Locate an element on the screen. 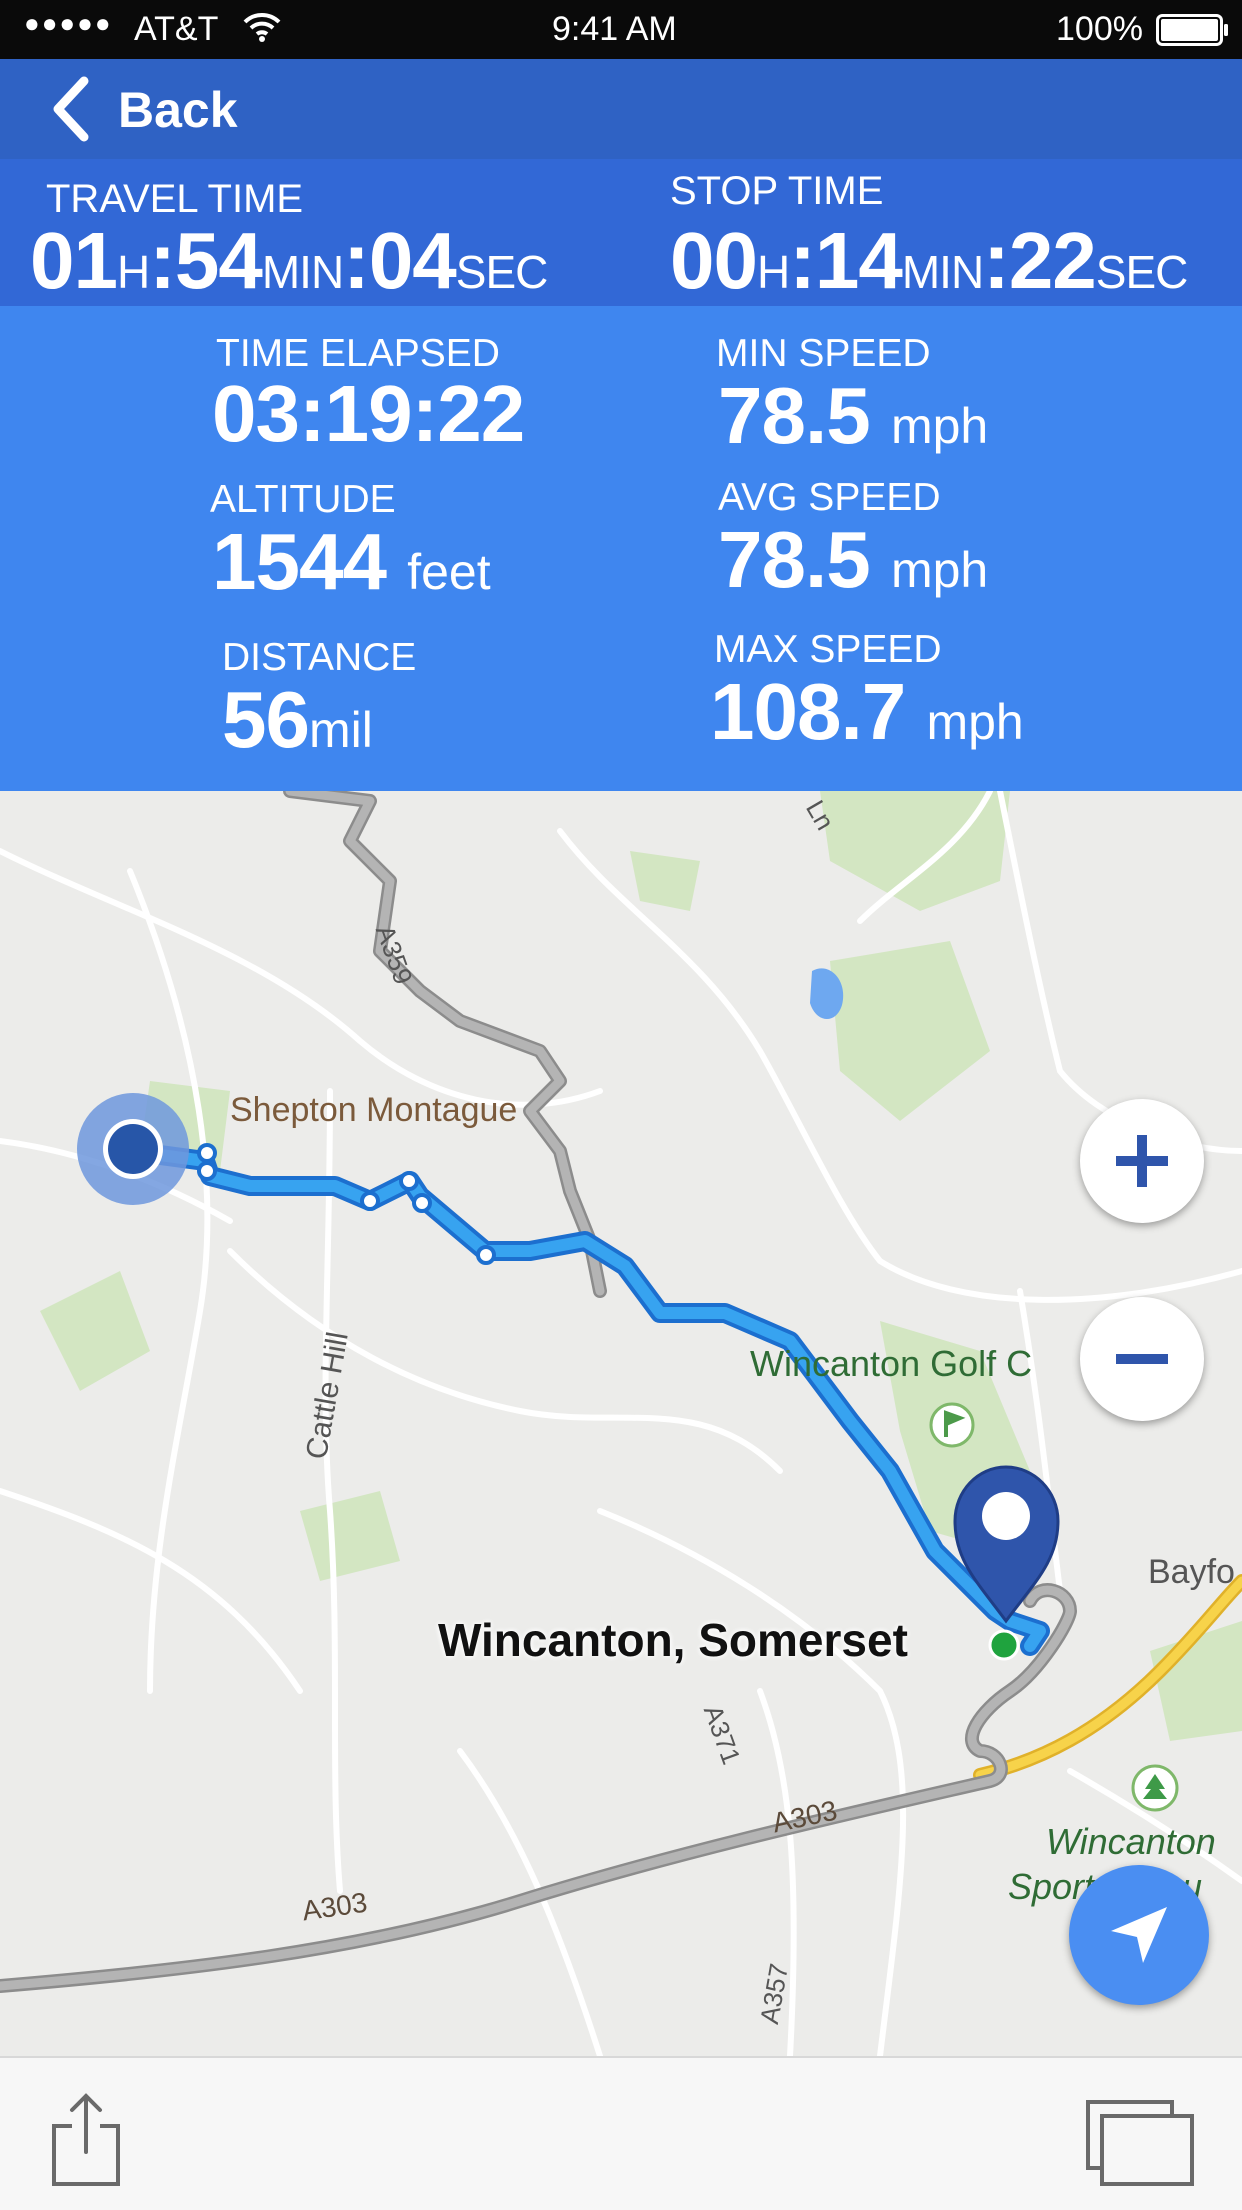 This screenshot has width=1242, height=2210. share-button is located at coordinates (86, 2138).